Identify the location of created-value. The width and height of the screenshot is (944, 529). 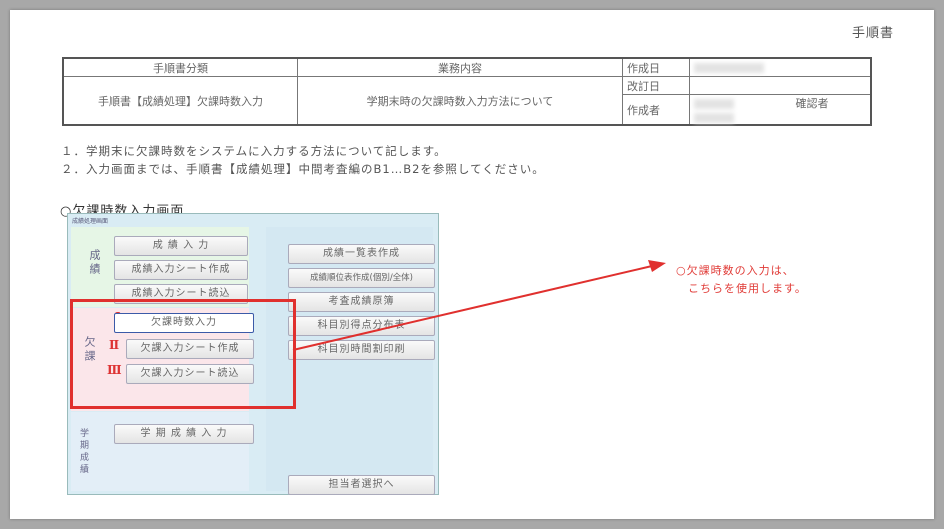
(780, 67).